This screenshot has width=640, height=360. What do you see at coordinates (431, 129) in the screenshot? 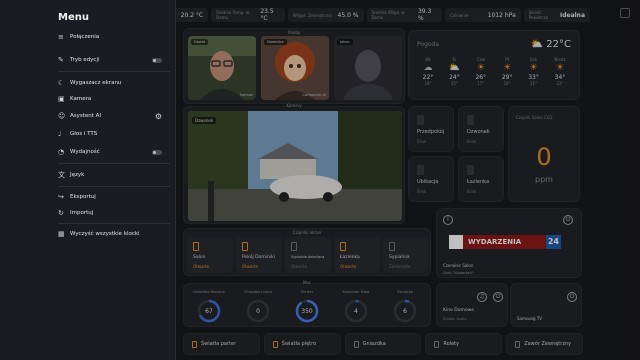
I see `sensor-tile: Przedpokój Brak` at bounding box center [431, 129].